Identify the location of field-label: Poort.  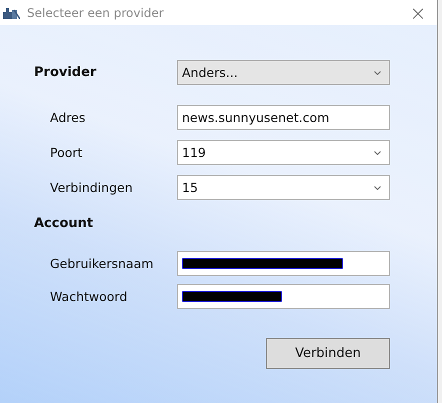
(67, 152).